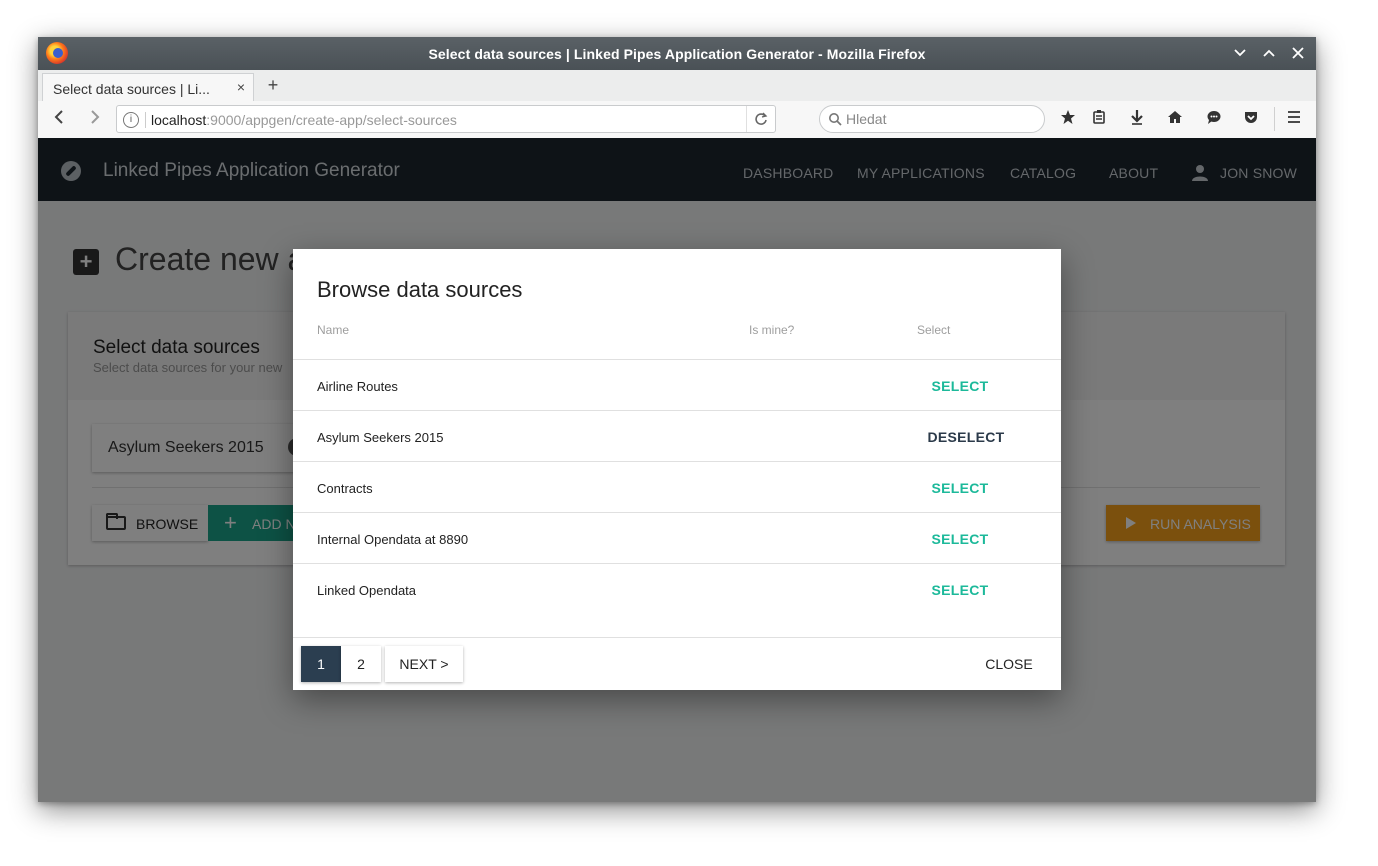 The width and height of the screenshot is (1378, 866). I want to click on dialog-title: Browse data sources, so click(420, 289).